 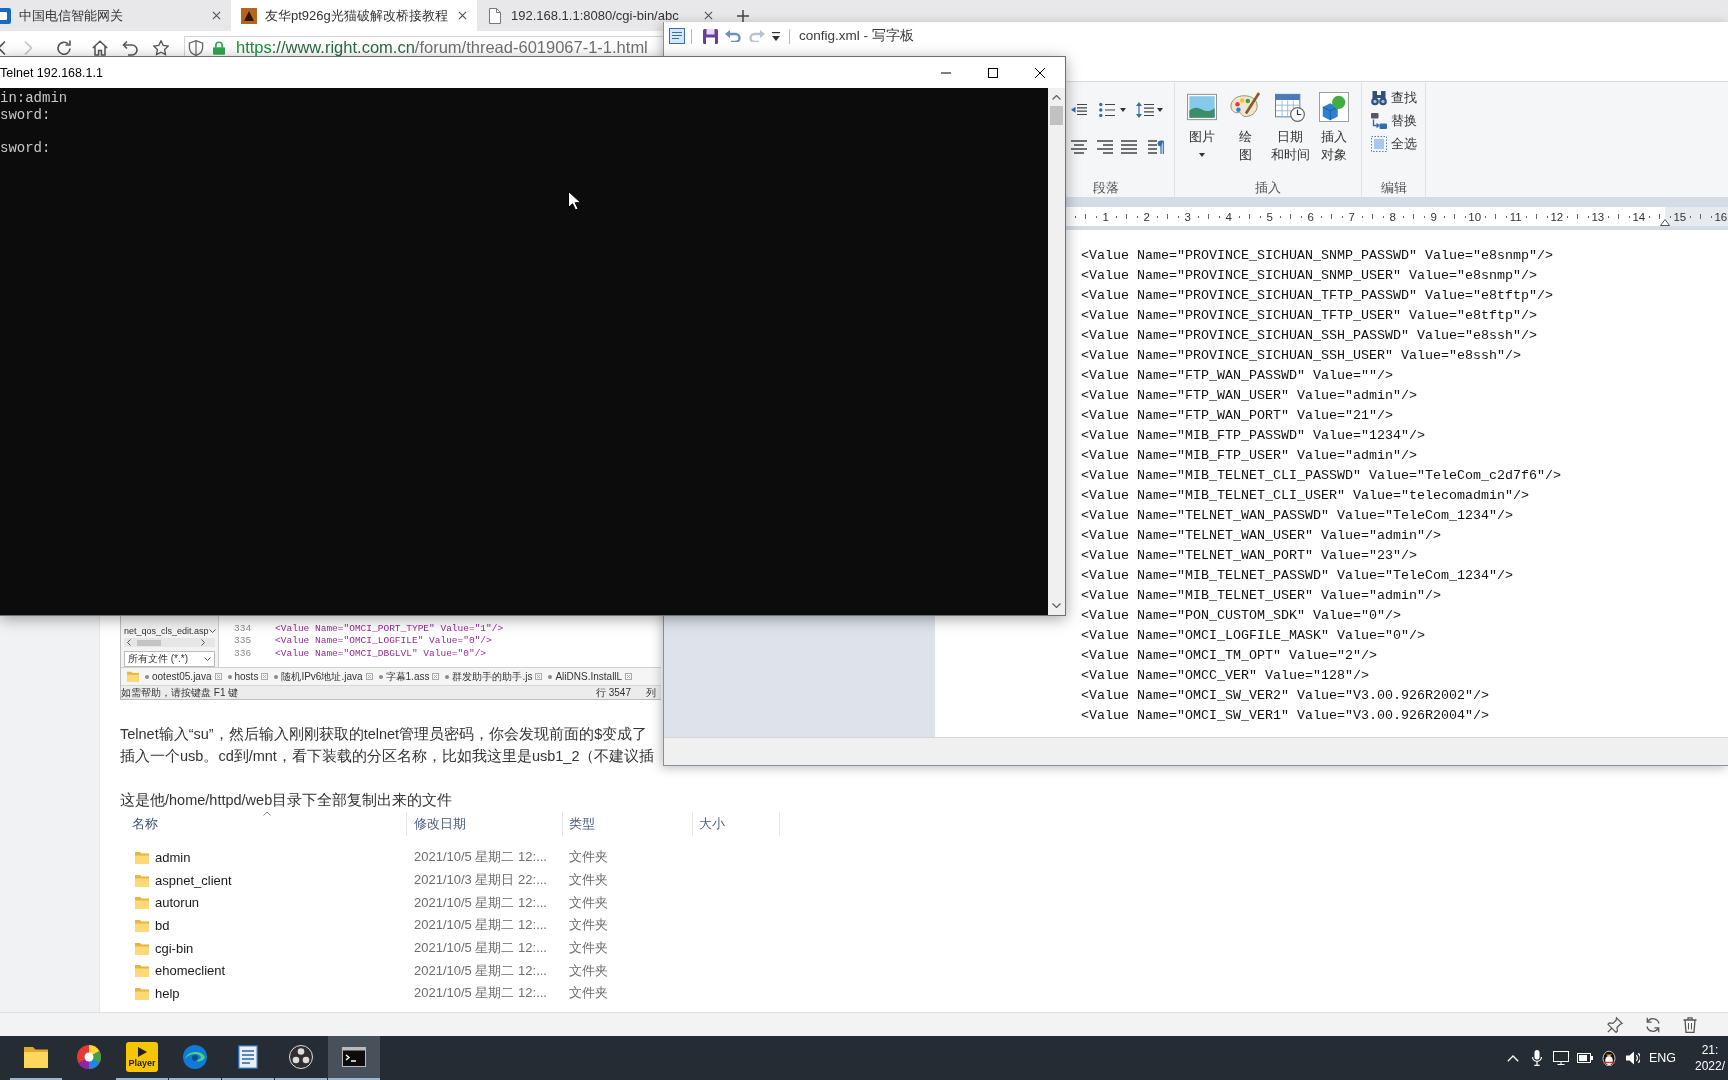 What do you see at coordinates (286, 800) in the screenshot?
I see `caption-text: 这是他/home/httpd/web目录下全部复制出来的文件` at bounding box center [286, 800].